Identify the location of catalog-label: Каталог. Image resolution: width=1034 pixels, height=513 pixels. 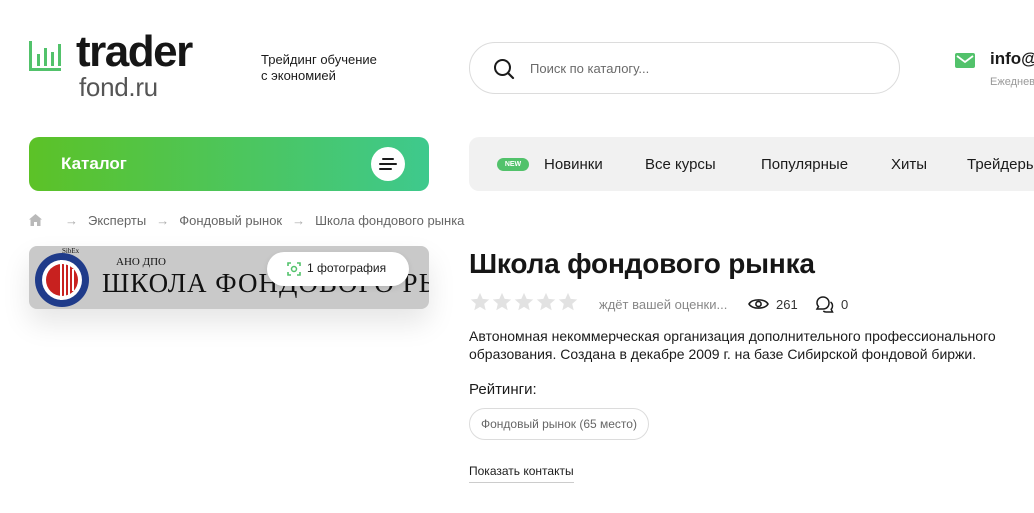
(94, 163).